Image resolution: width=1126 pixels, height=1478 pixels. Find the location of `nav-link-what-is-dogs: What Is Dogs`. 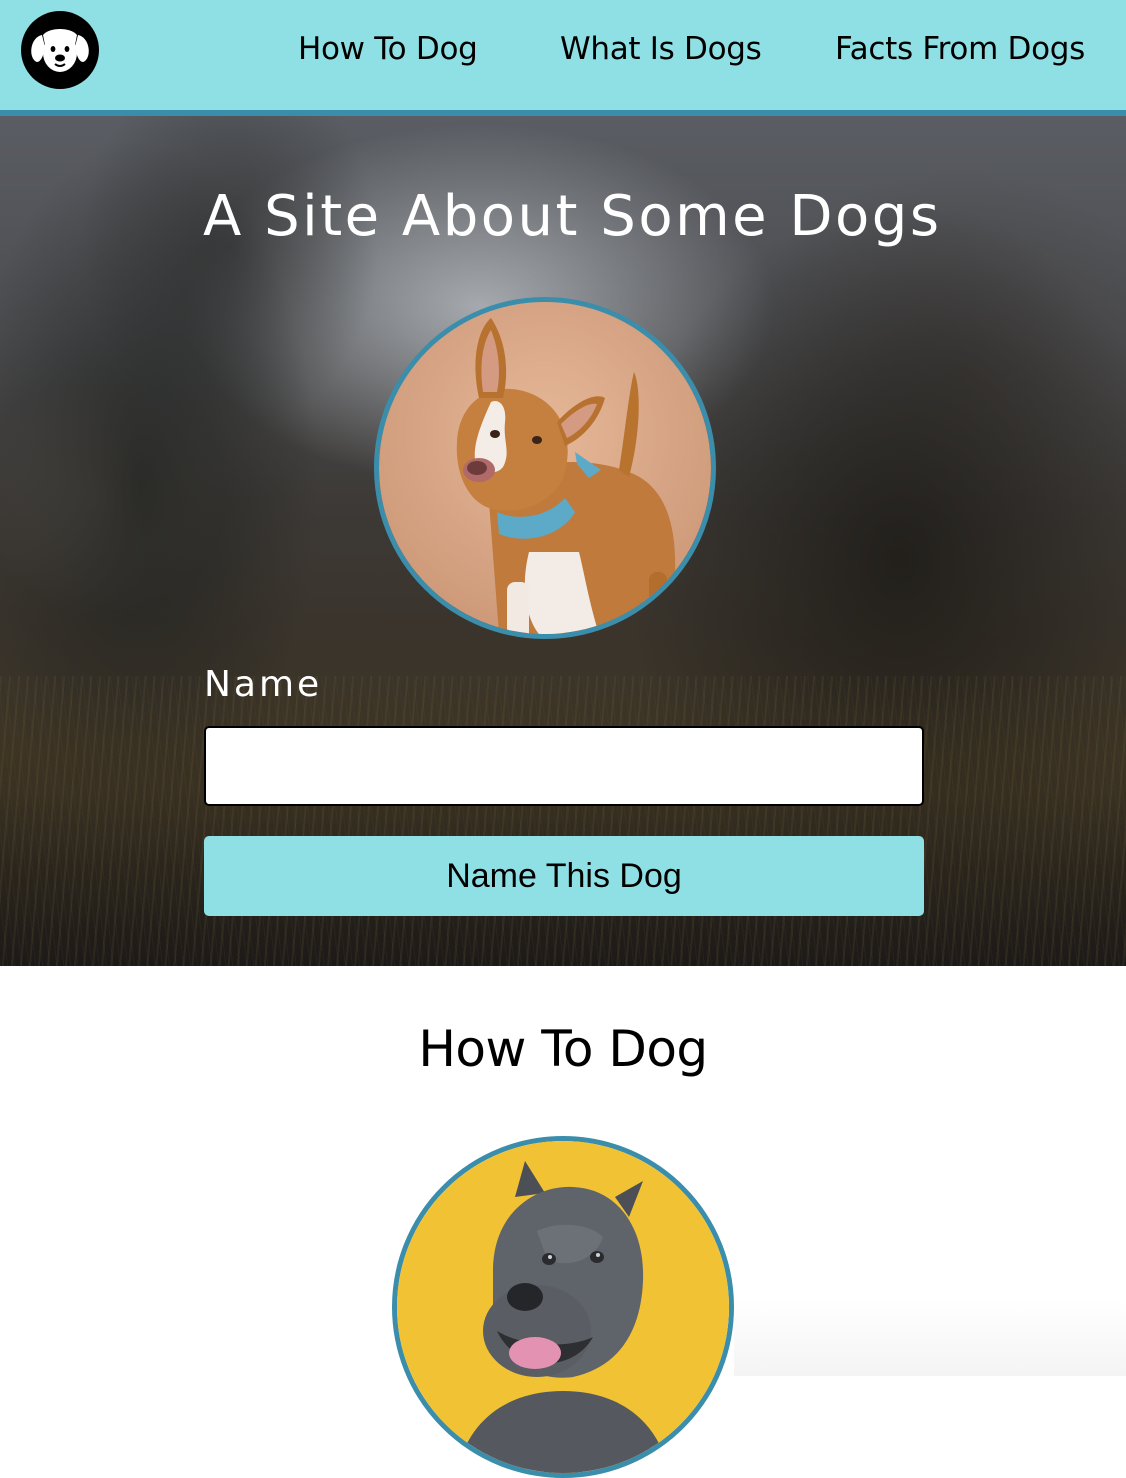

nav-link-what-is-dogs: What Is Dogs is located at coordinates (661, 49).